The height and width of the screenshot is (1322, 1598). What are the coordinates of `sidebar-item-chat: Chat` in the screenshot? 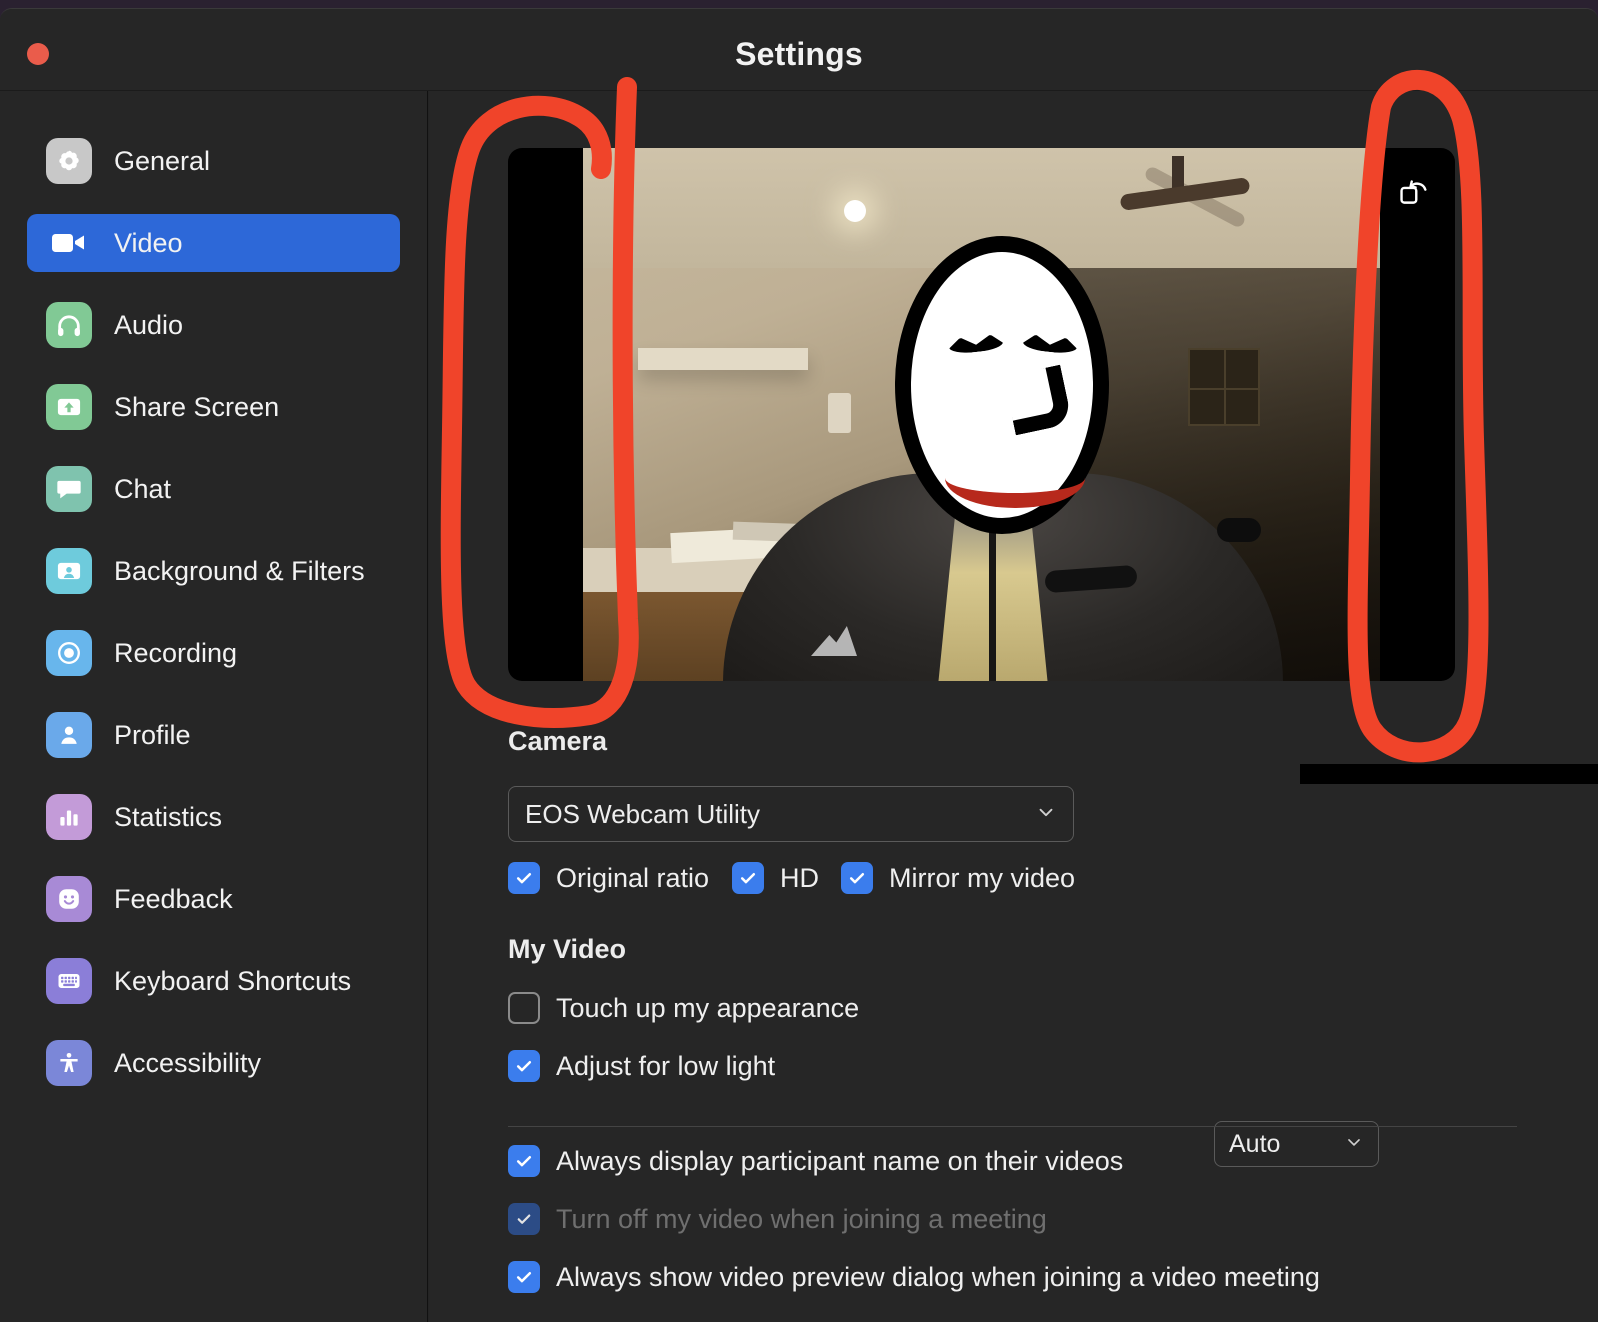 It's located at (213, 489).